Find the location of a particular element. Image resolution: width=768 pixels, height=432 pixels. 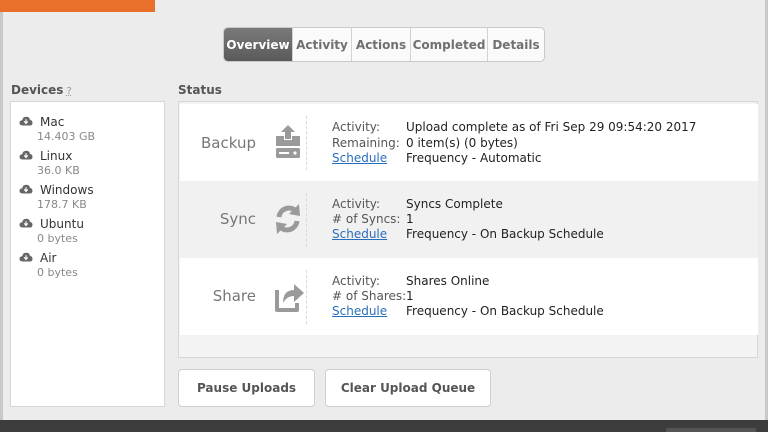

pause-uploads-button: Pause Uploads is located at coordinates (246, 388).